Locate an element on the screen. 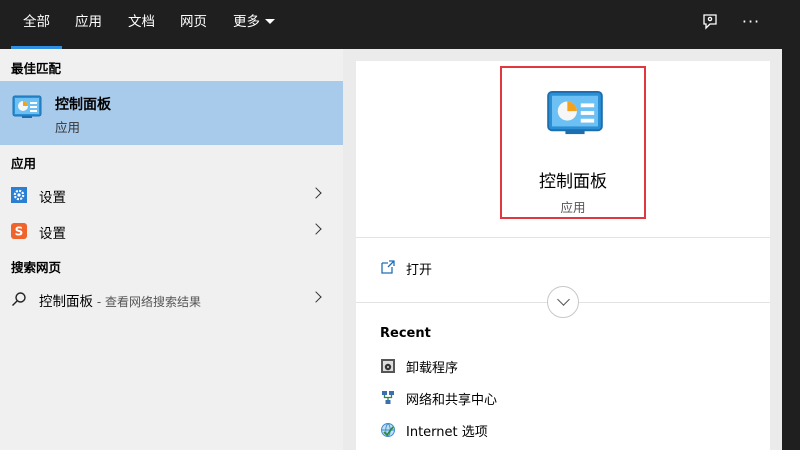  app-item-settings: 设置 is located at coordinates (171, 195).